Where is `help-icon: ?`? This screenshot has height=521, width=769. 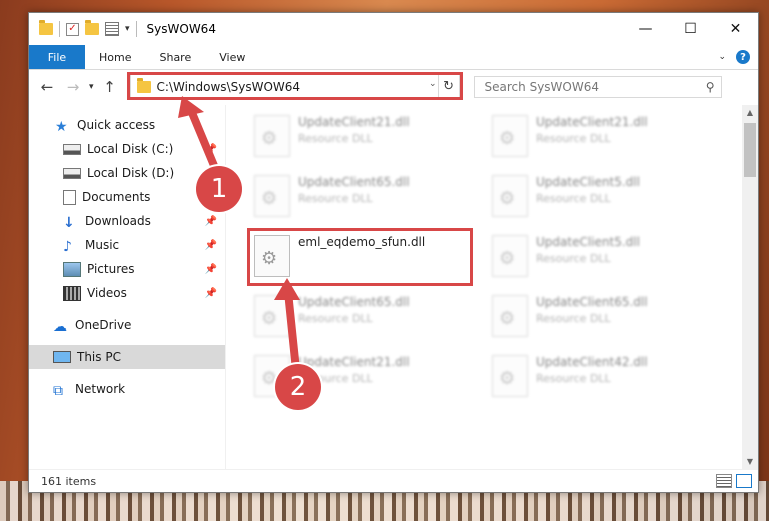 help-icon: ? is located at coordinates (743, 57).